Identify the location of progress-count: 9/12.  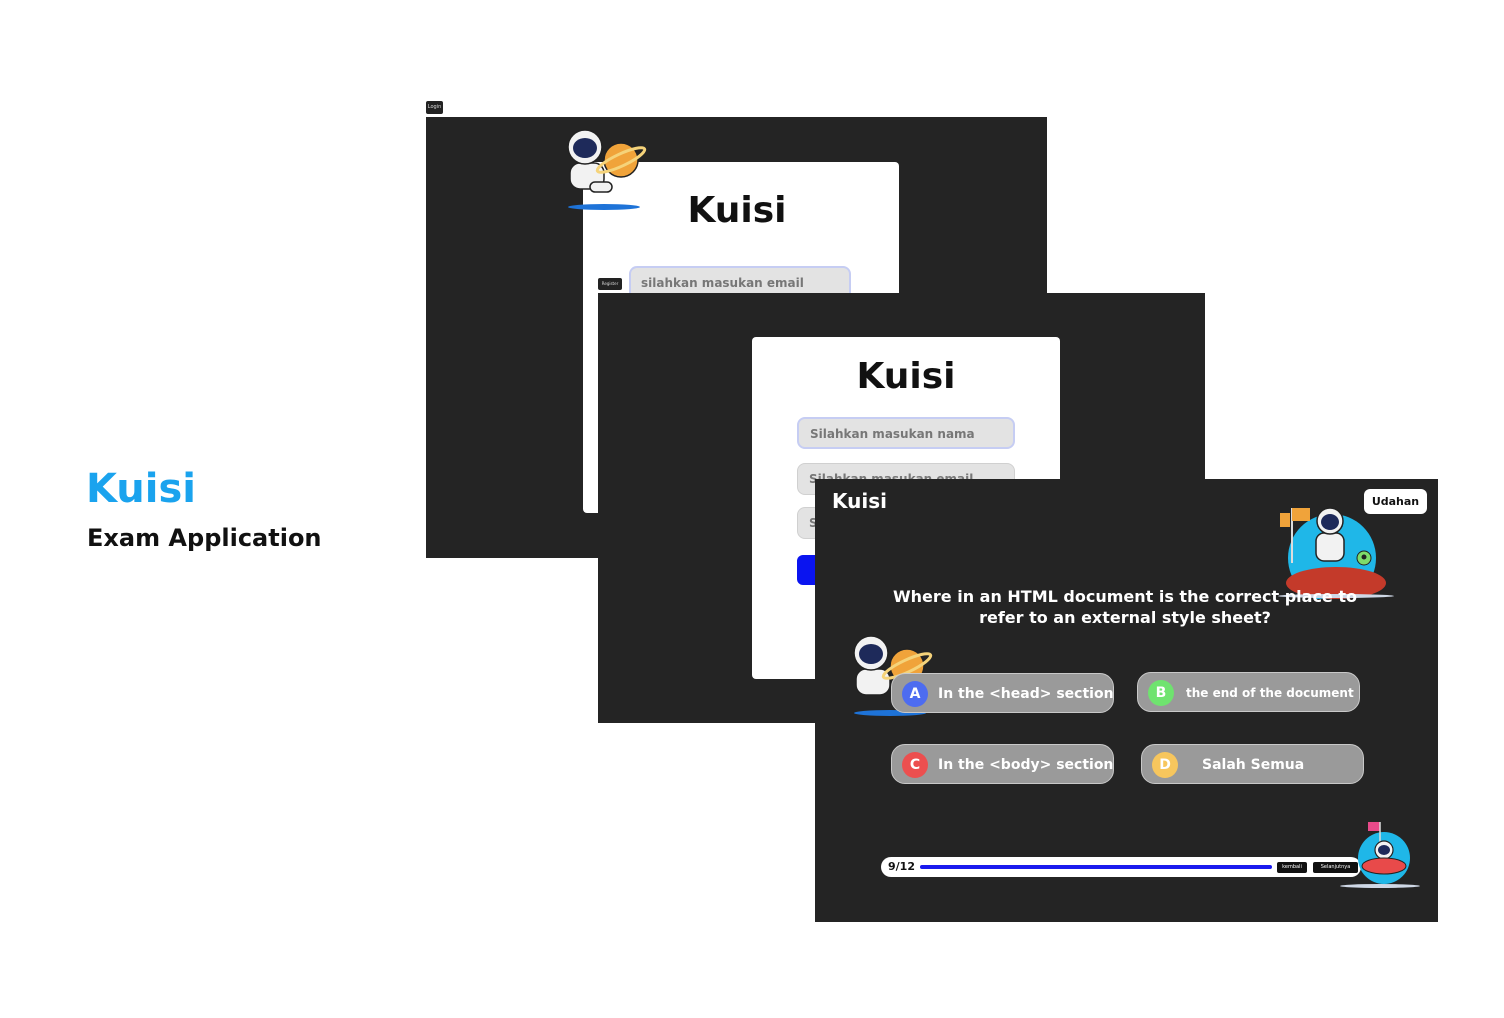
(901, 866).